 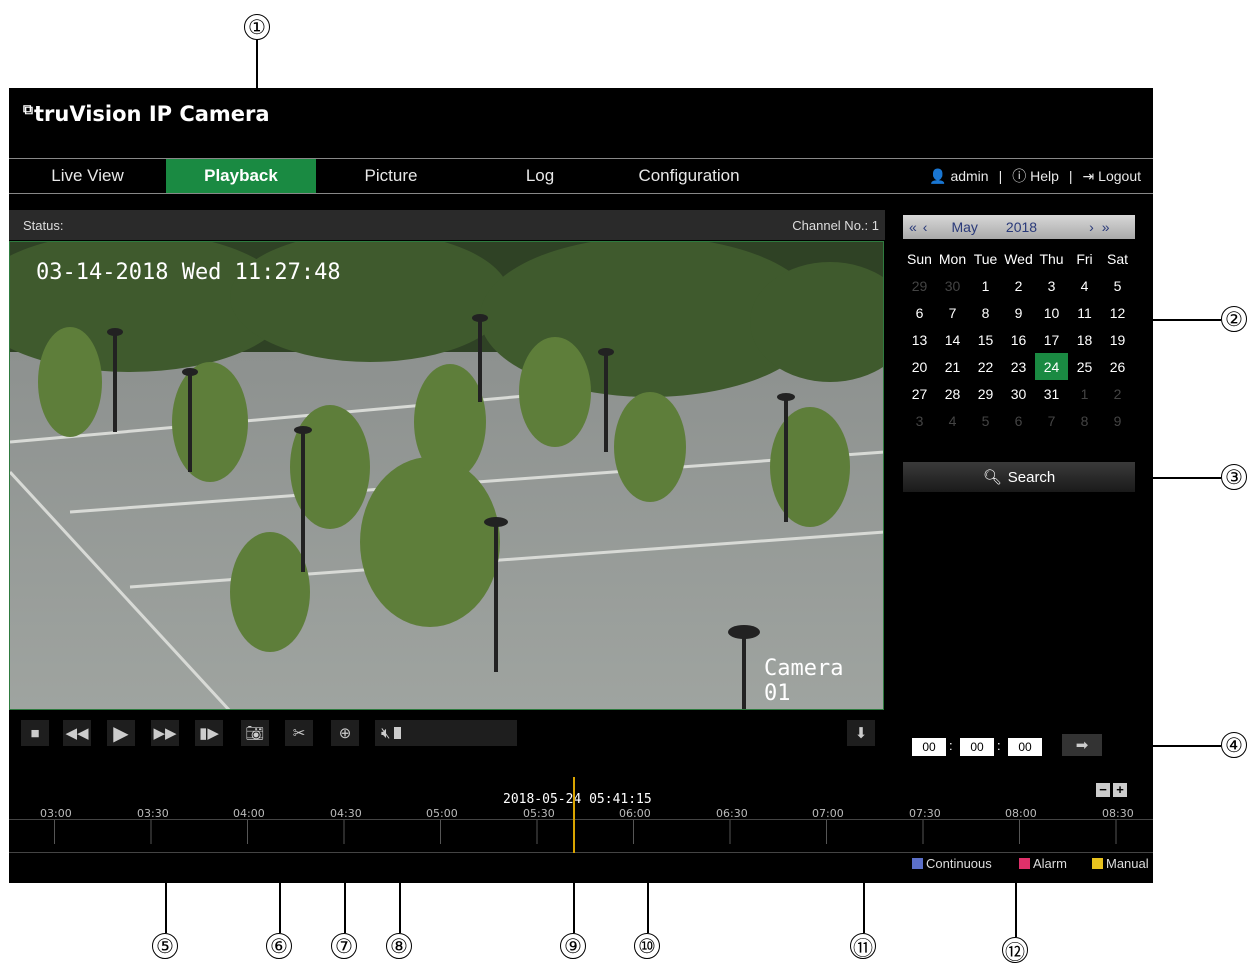 I want to click on help-link: ⓘ Help, so click(x=1035, y=176).